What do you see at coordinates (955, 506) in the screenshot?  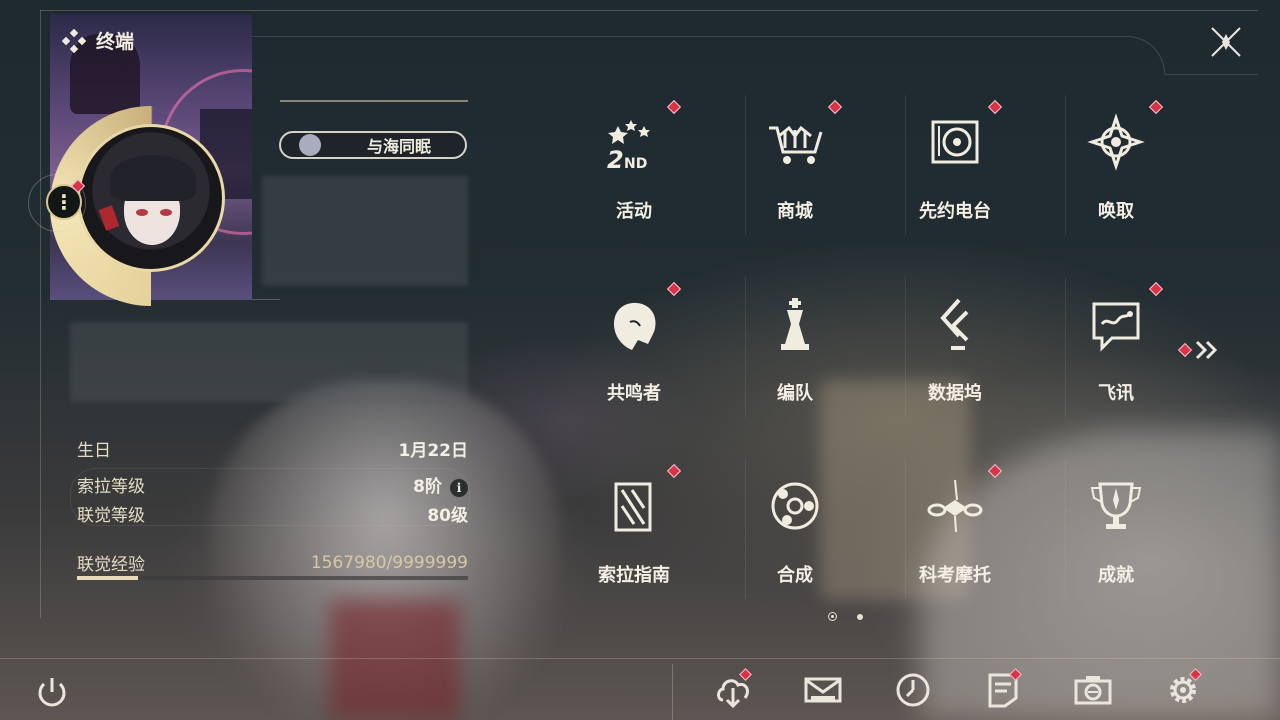 I see `motorbike-icon` at bounding box center [955, 506].